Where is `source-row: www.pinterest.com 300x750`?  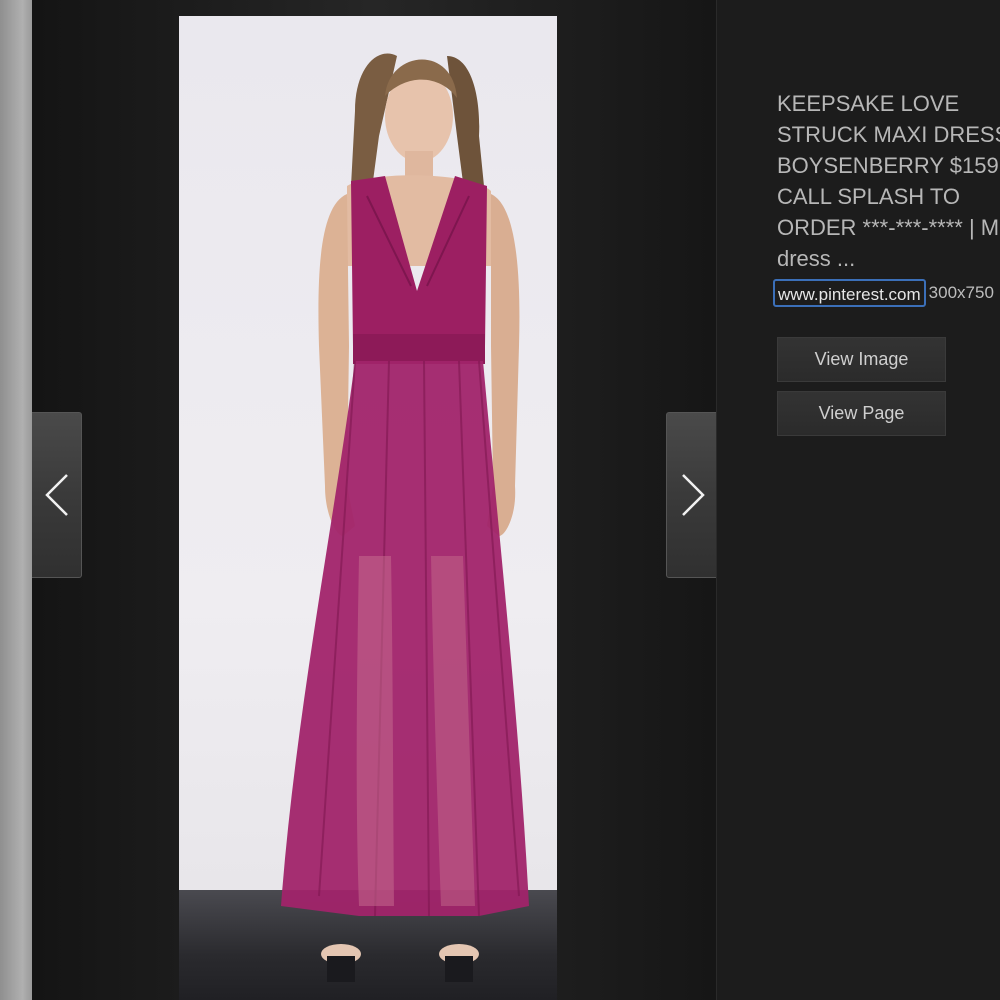 source-row: www.pinterest.com 300x750 is located at coordinates (883, 293).